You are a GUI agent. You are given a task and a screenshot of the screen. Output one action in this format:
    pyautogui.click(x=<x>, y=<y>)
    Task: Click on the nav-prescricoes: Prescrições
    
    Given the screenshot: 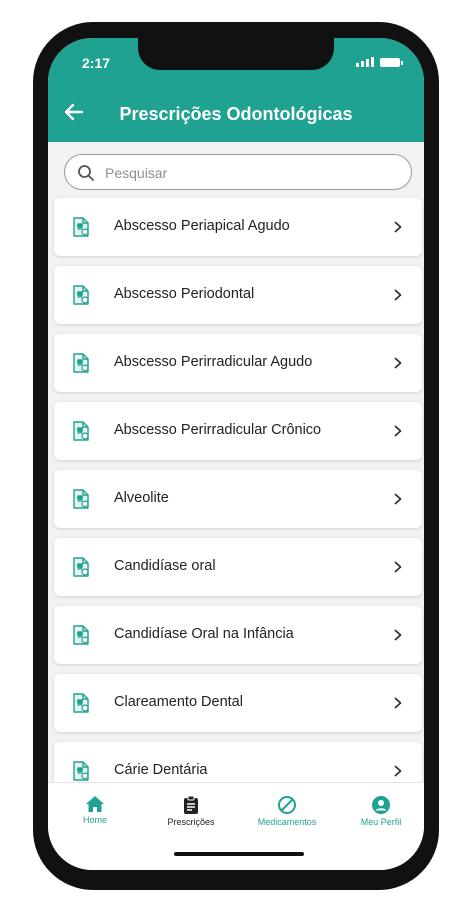 What is the action you would take?
    pyautogui.click(x=191, y=811)
    